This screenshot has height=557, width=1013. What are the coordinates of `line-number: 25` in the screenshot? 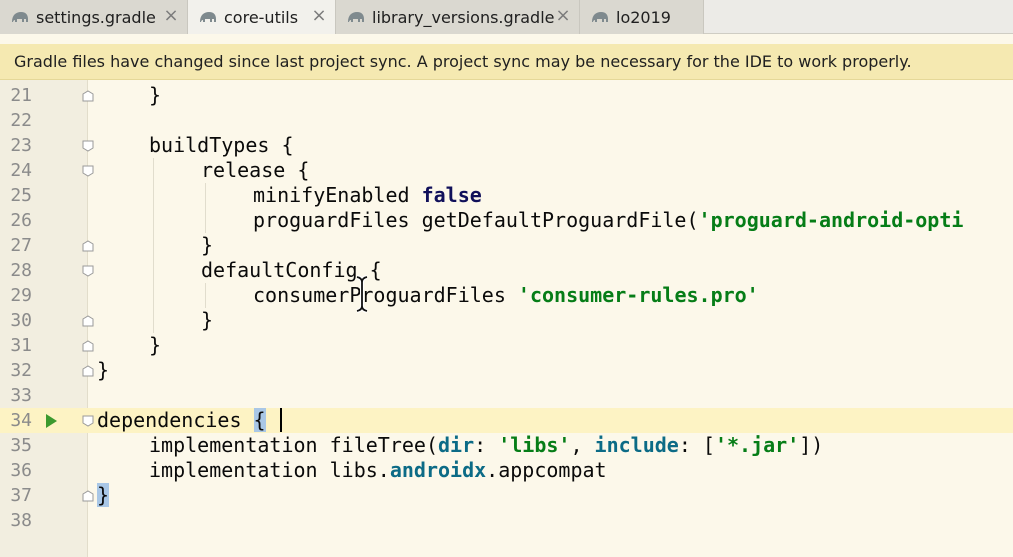 It's located at (21, 195).